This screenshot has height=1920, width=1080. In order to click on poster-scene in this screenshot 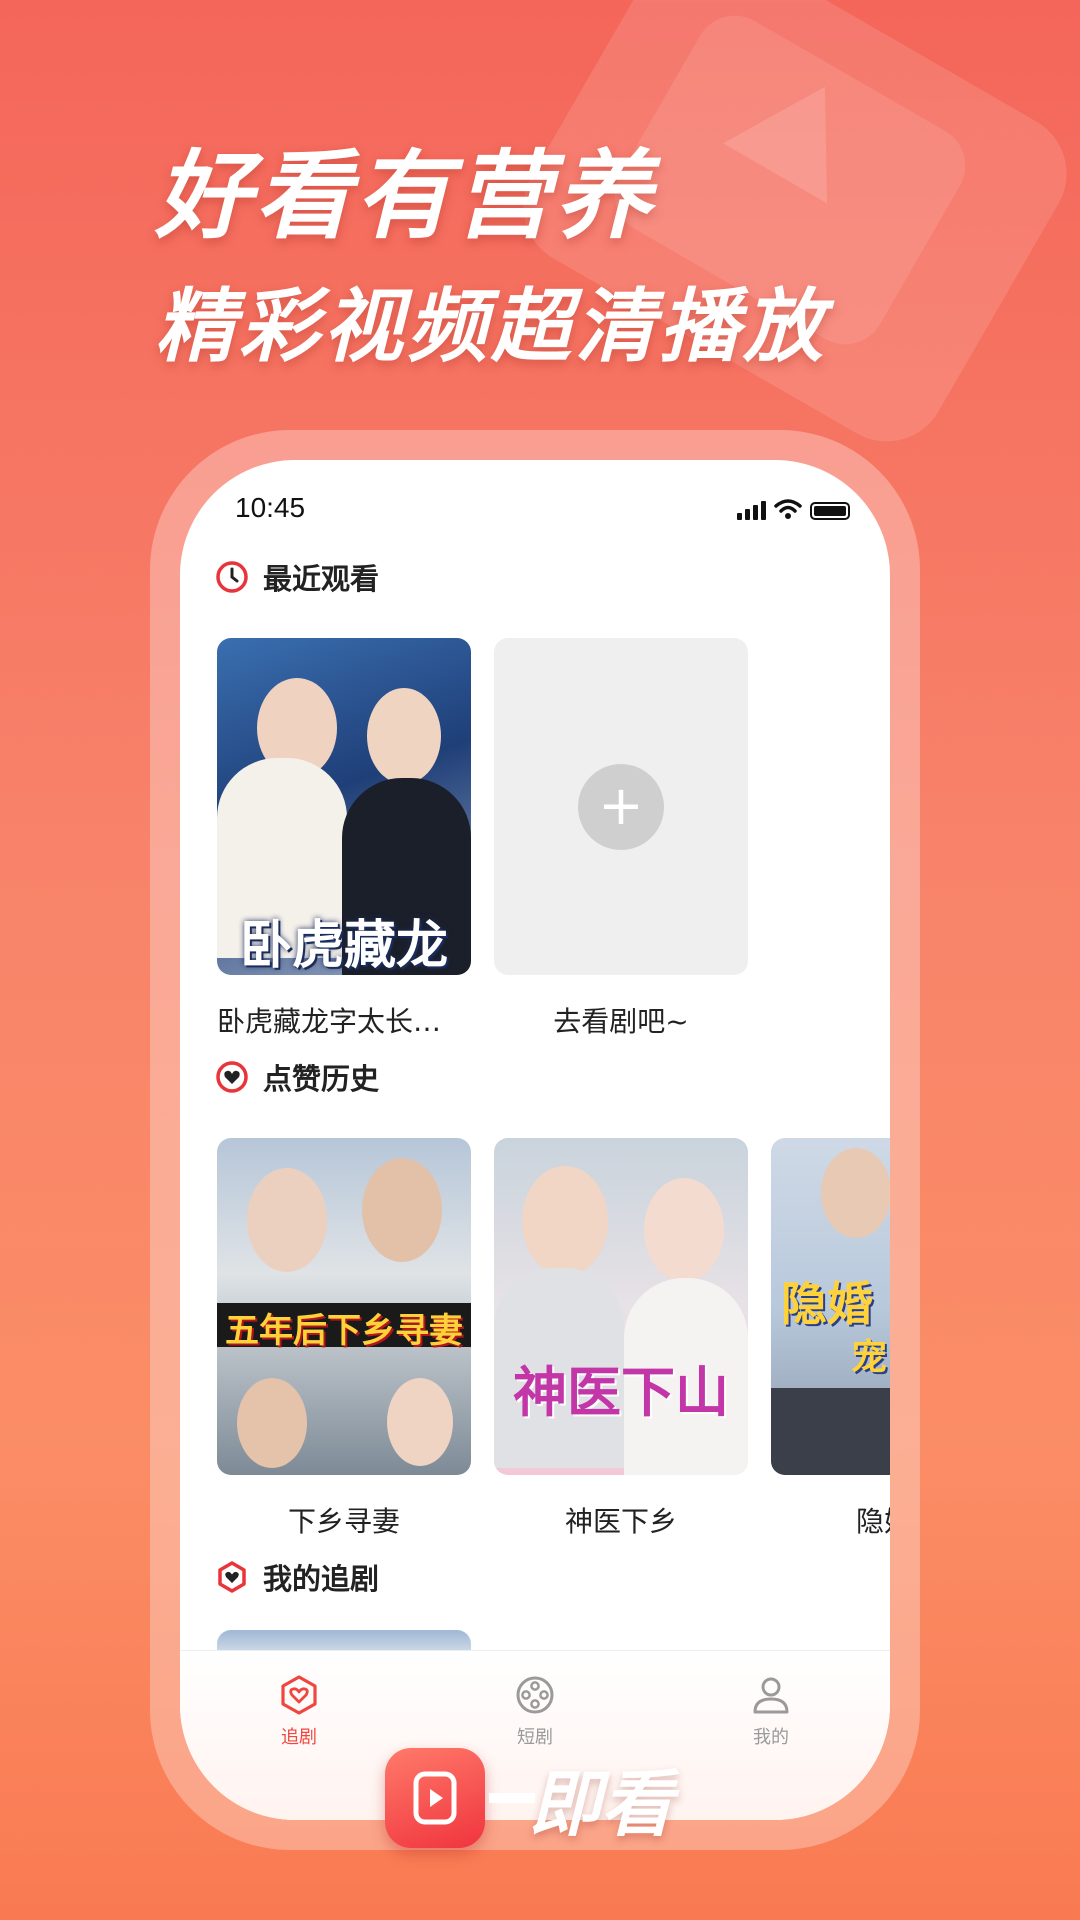, I will do `click(830, 1431)`.